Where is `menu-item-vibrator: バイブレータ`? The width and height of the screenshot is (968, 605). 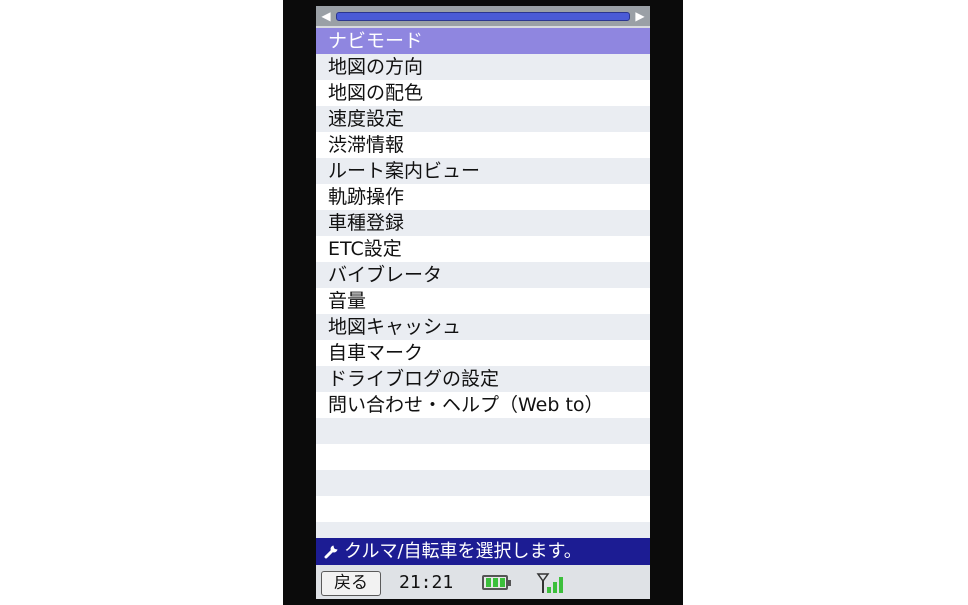 menu-item-vibrator: バイブレータ is located at coordinates (483, 275).